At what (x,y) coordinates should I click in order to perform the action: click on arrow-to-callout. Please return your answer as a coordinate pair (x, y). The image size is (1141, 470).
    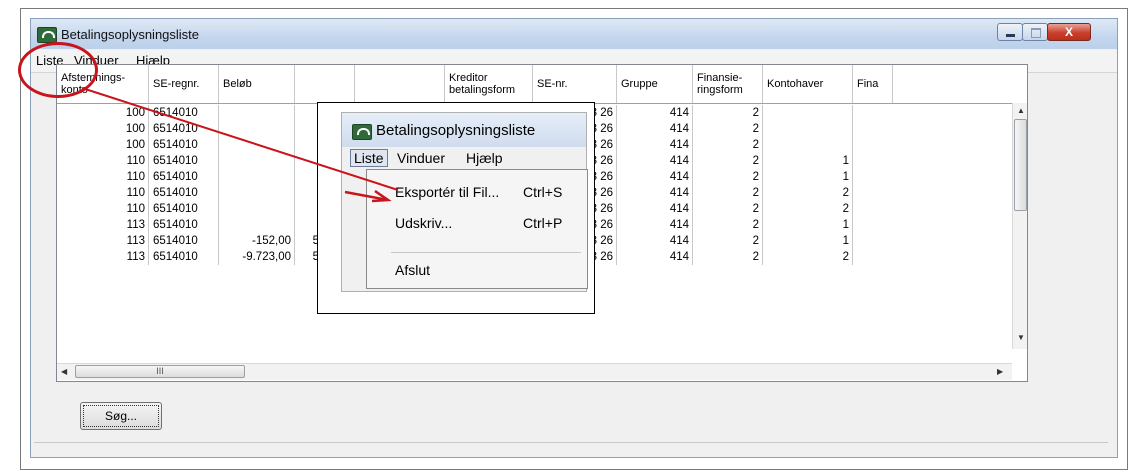
    Looking at the image, I should click on (240, 139).